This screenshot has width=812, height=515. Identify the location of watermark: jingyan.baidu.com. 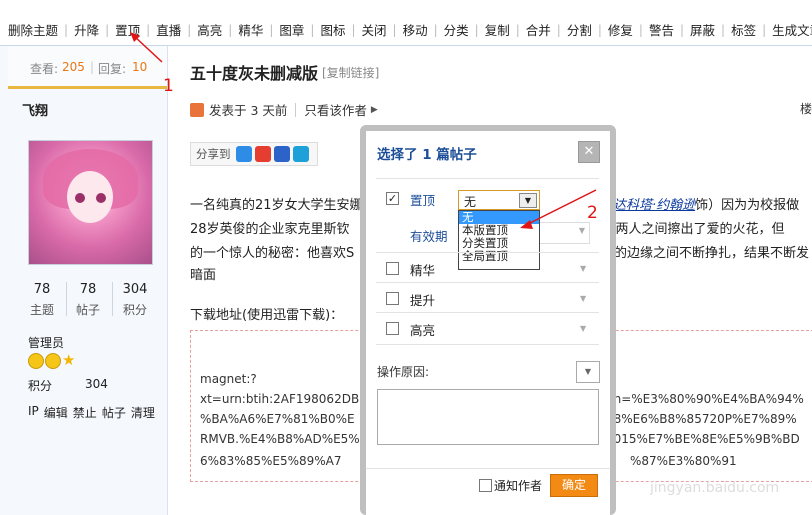
(715, 488).